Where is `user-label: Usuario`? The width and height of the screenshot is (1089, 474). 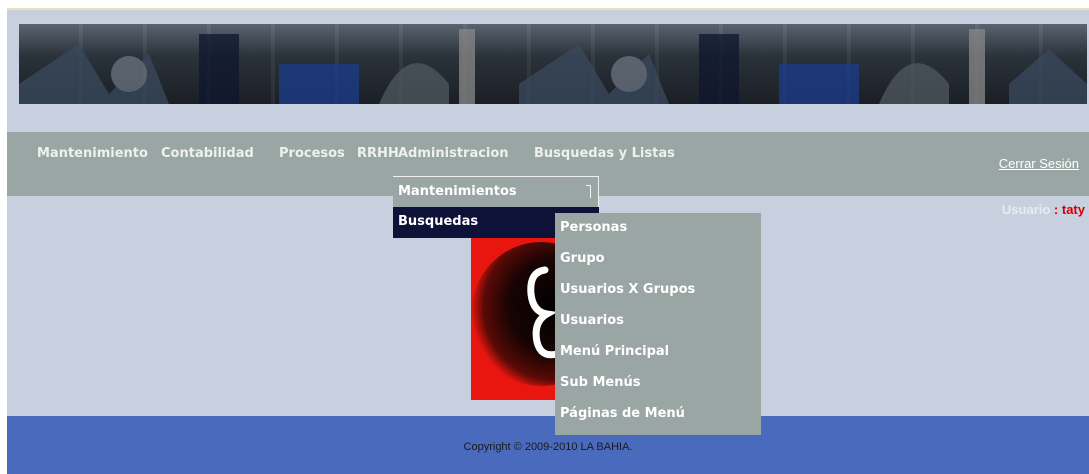
user-label: Usuario is located at coordinates (1026, 209).